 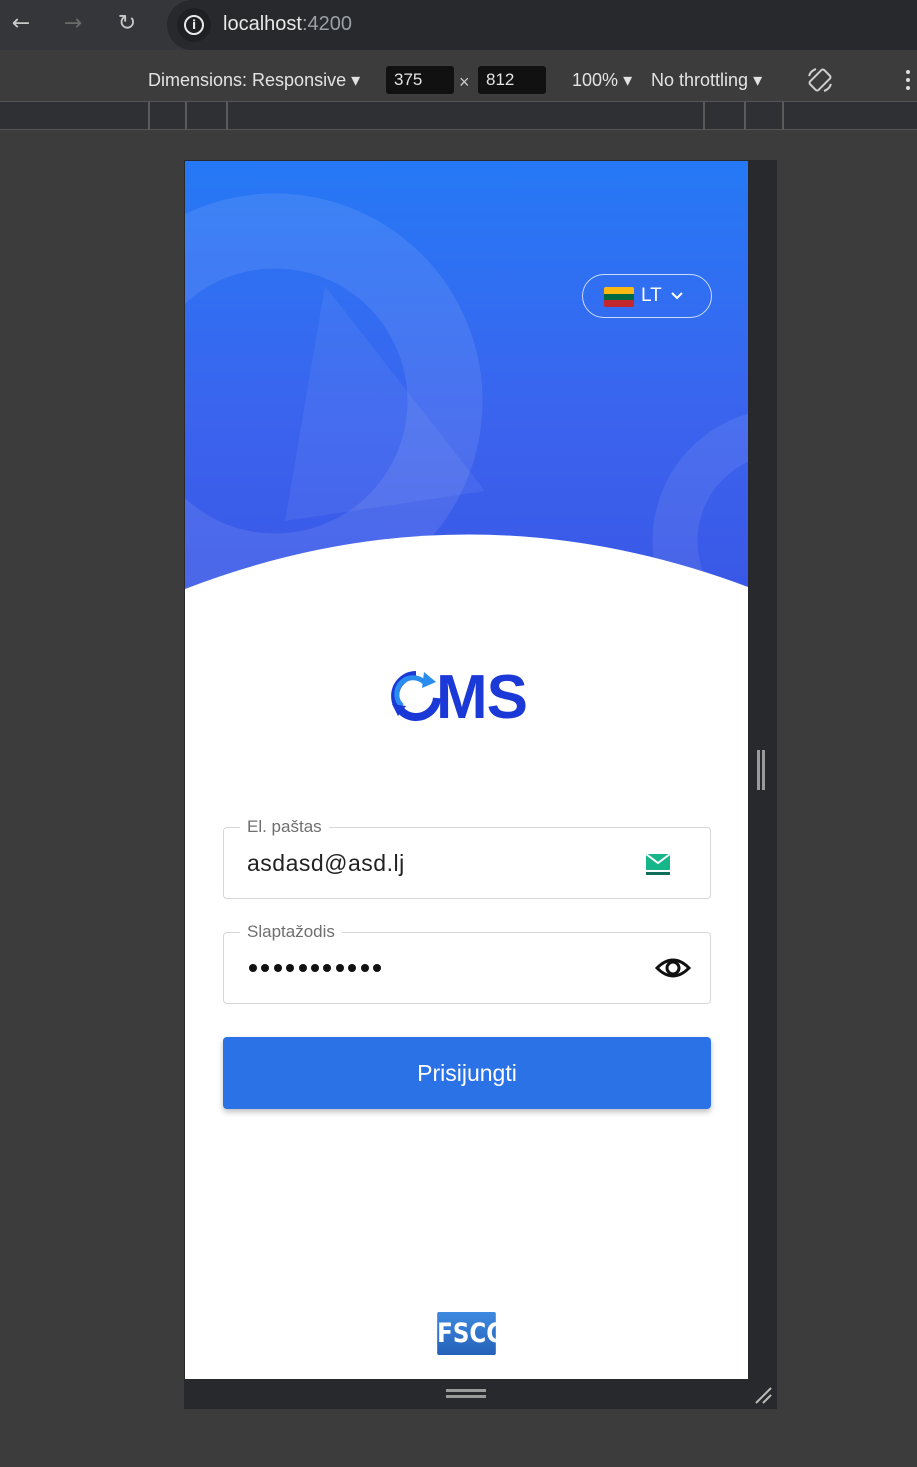 I want to click on tempmail-icon, so click(x=658, y=865).